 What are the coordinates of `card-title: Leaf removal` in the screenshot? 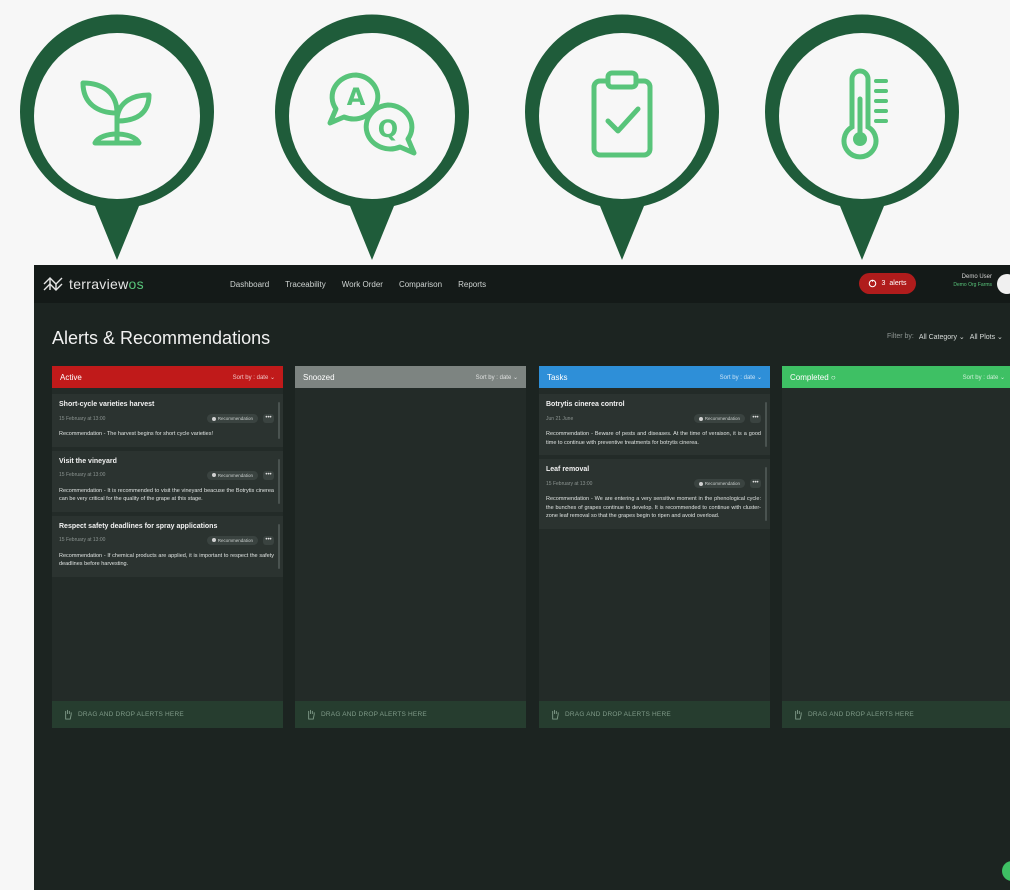 It's located at (568, 470).